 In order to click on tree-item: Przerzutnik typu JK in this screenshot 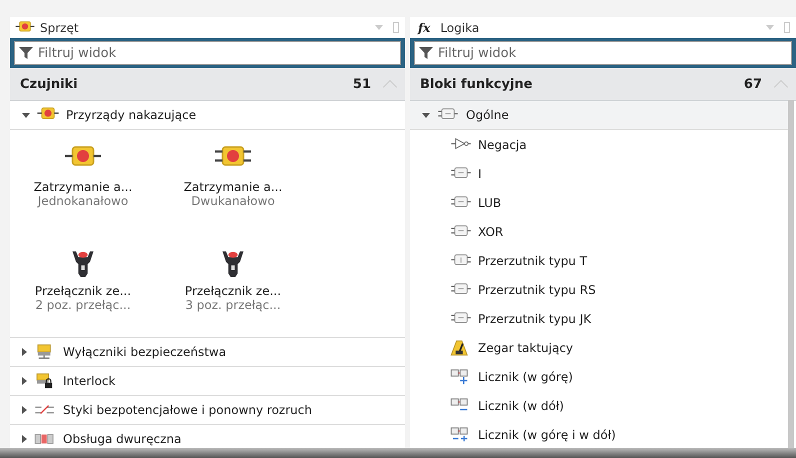, I will do `click(599, 318)`.